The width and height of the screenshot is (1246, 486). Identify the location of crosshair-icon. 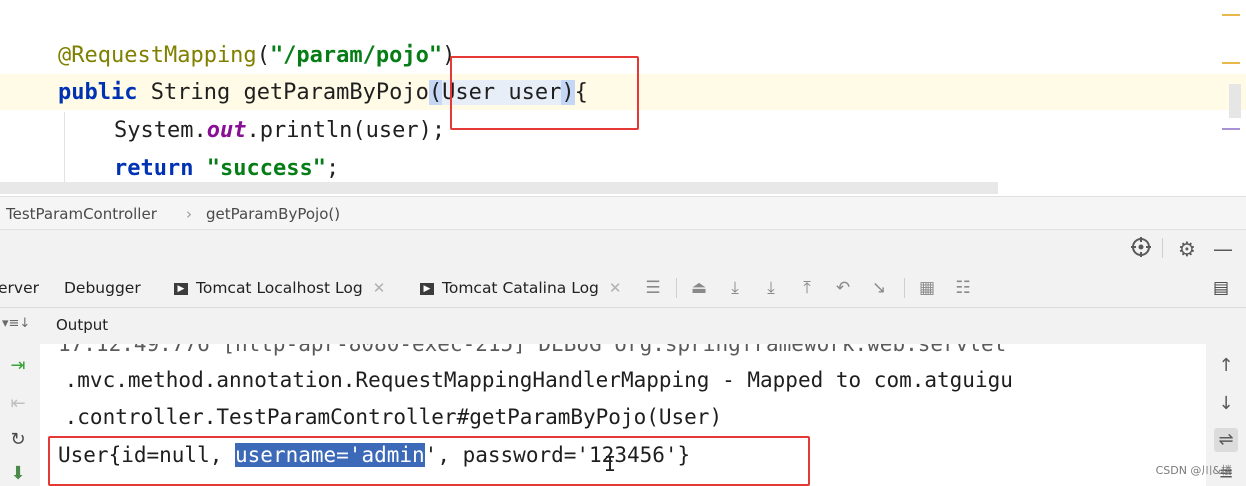
(1141, 249).